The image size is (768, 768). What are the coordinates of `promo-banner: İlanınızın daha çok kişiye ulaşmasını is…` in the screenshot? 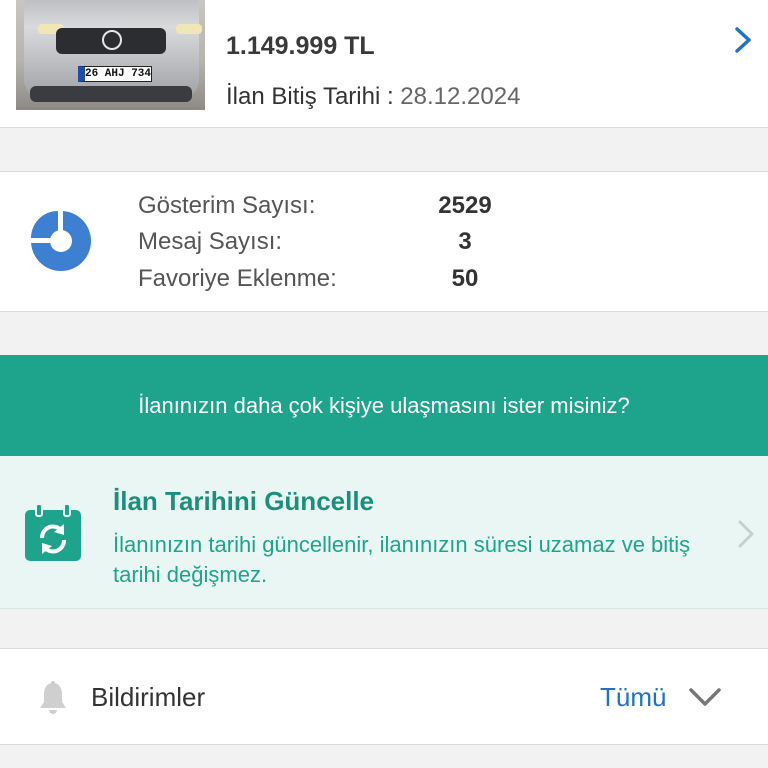 It's located at (384, 405).